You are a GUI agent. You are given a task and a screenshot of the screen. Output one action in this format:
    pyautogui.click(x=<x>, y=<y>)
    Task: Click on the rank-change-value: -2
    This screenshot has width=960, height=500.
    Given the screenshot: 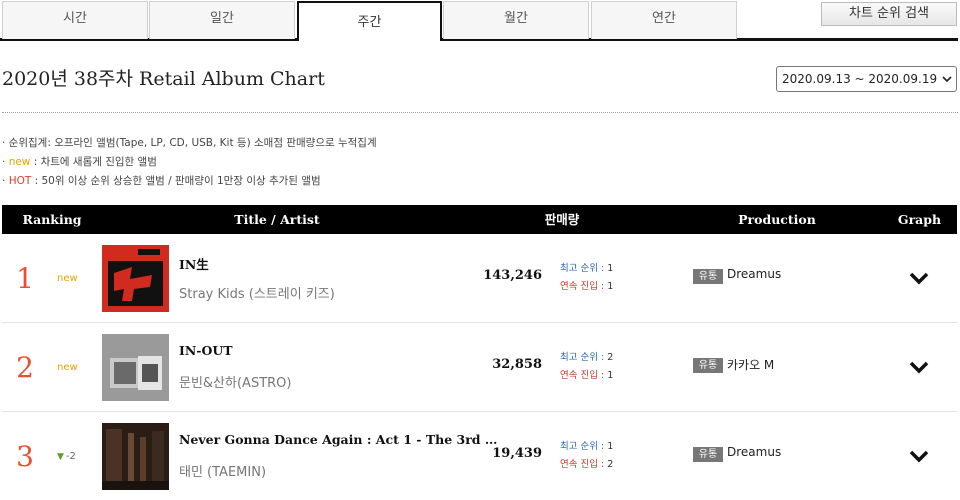 What is the action you would take?
    pyautogui.click(x=70, y=456)
    